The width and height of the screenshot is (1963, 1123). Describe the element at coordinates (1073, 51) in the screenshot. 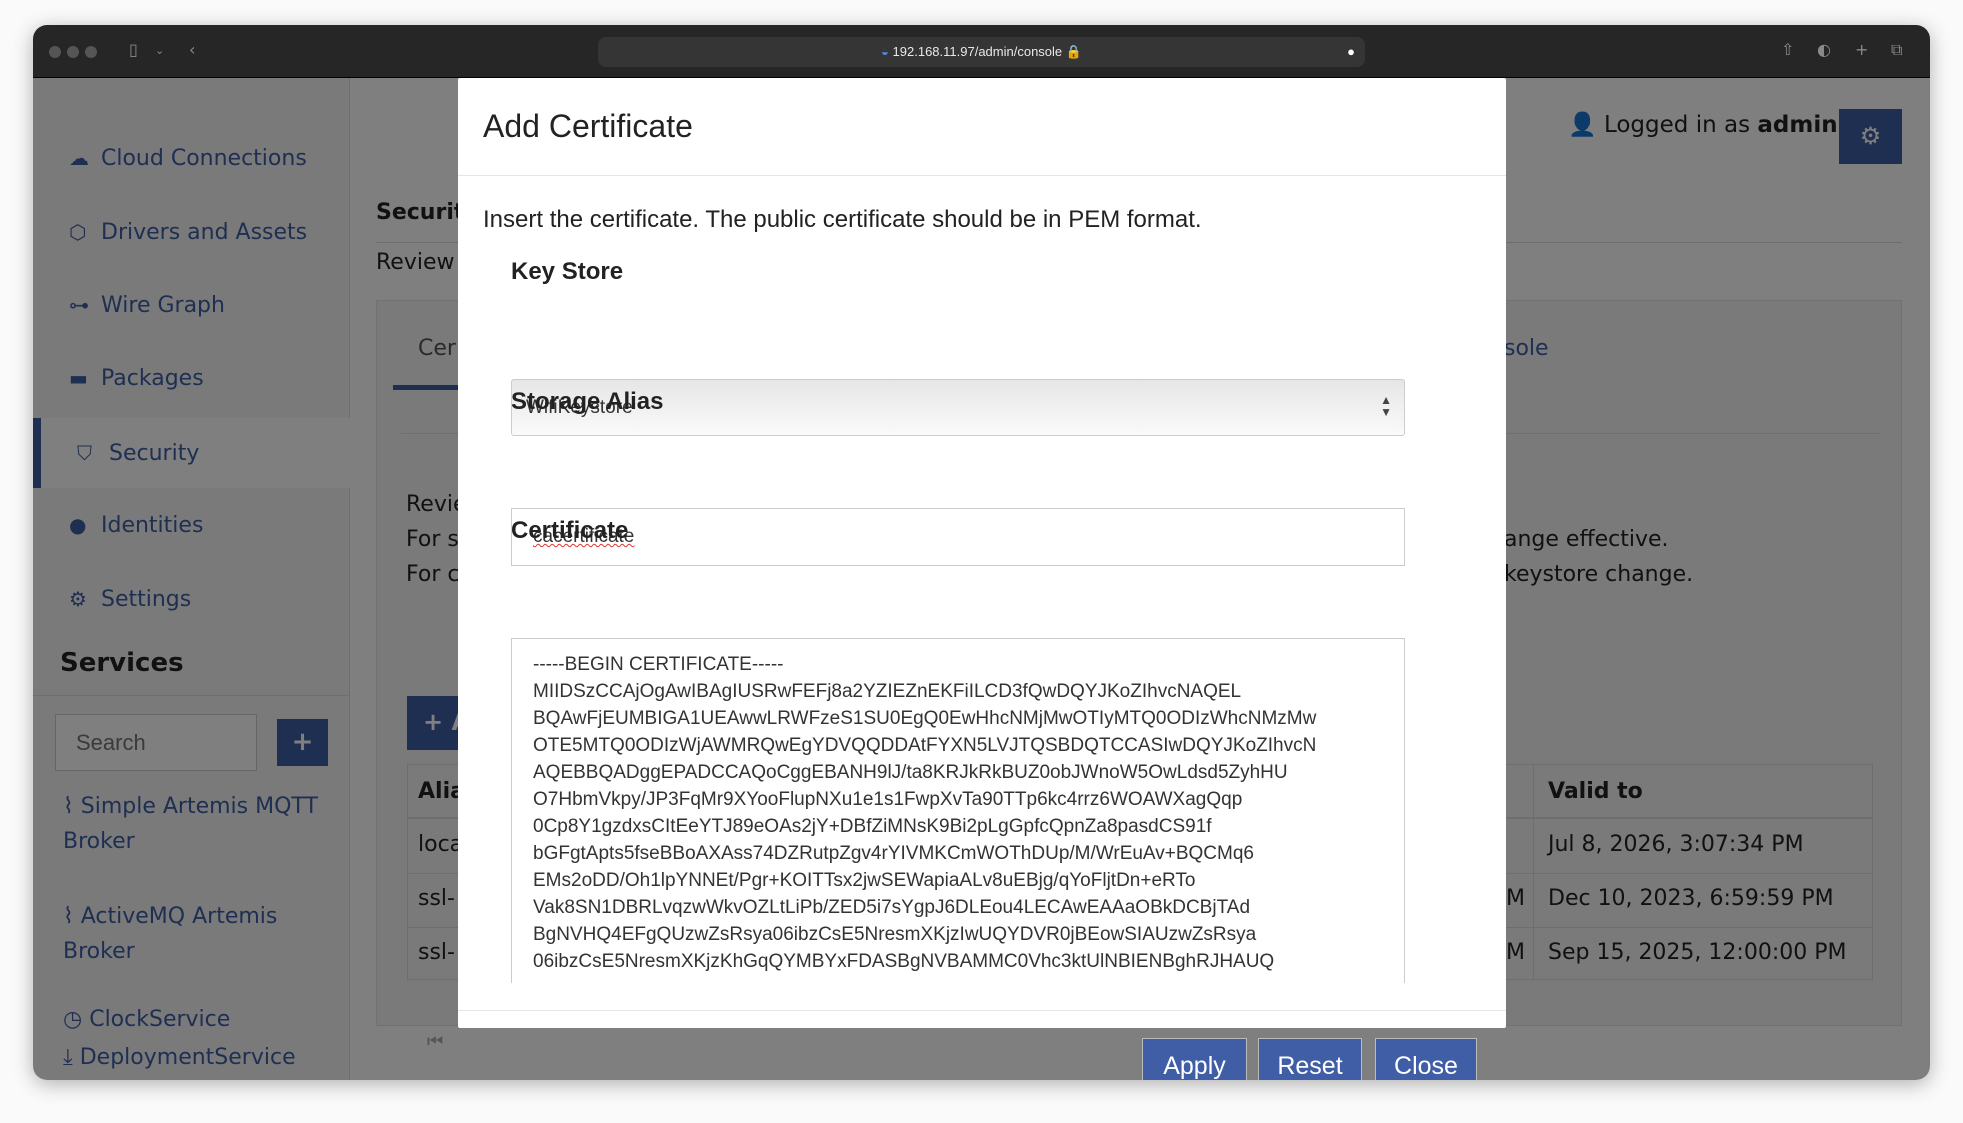

I see `lock-icon: 🔒` at that location.